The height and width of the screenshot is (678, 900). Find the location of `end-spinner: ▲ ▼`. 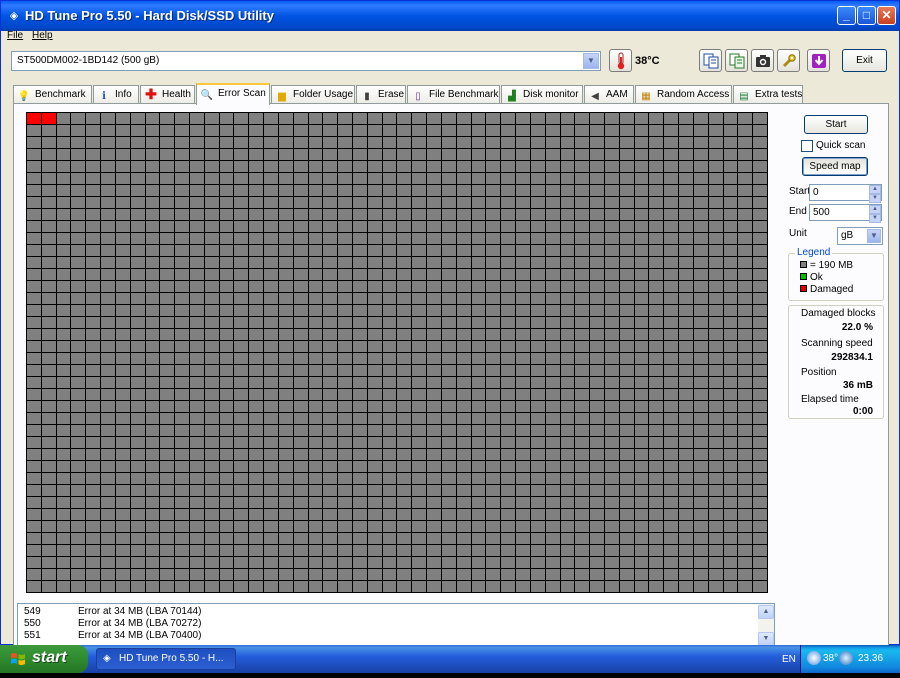

end-spinner: ▲ ▼ is located at coordinates (875, 214).